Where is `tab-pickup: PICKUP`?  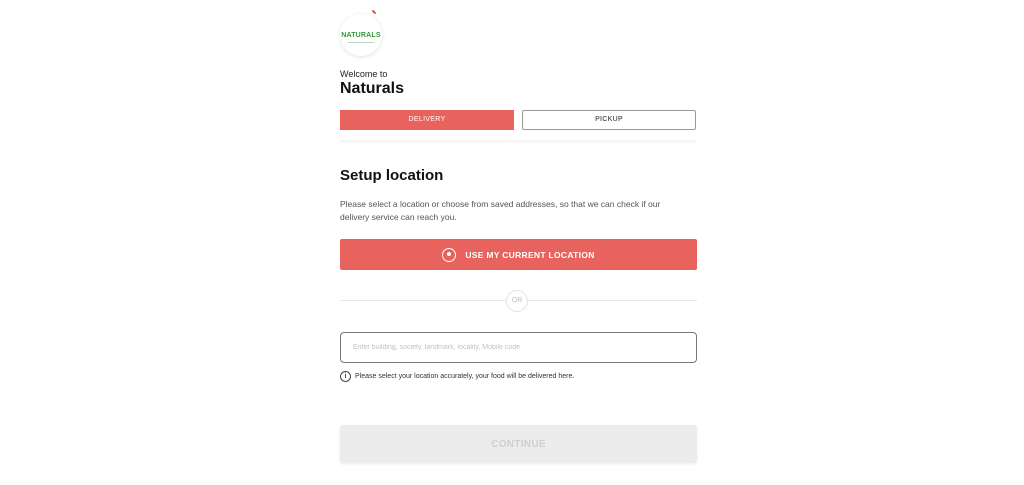 tab-pickup: PICKUP is located at coordinates (609, 120).